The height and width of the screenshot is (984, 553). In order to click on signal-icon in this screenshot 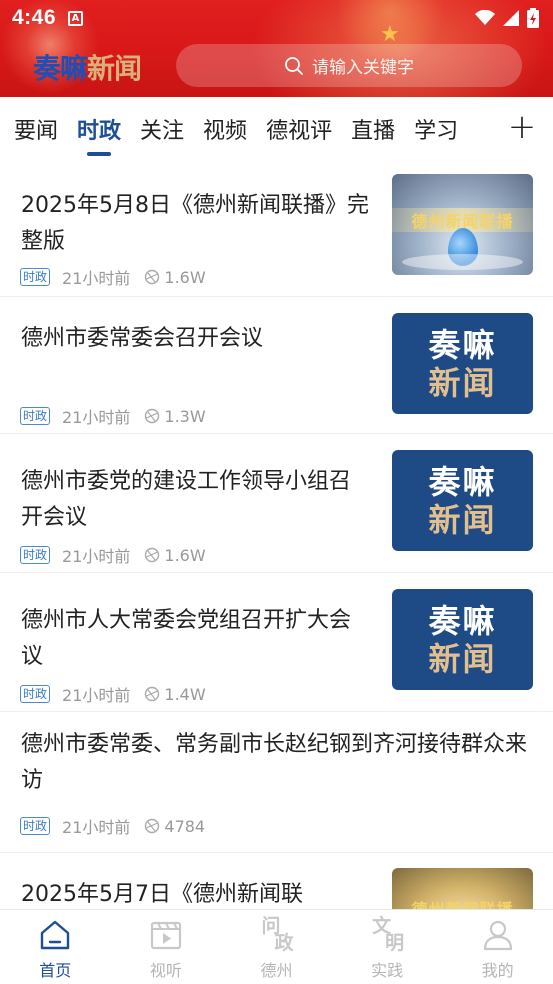, I will do `click(511, 18)`.